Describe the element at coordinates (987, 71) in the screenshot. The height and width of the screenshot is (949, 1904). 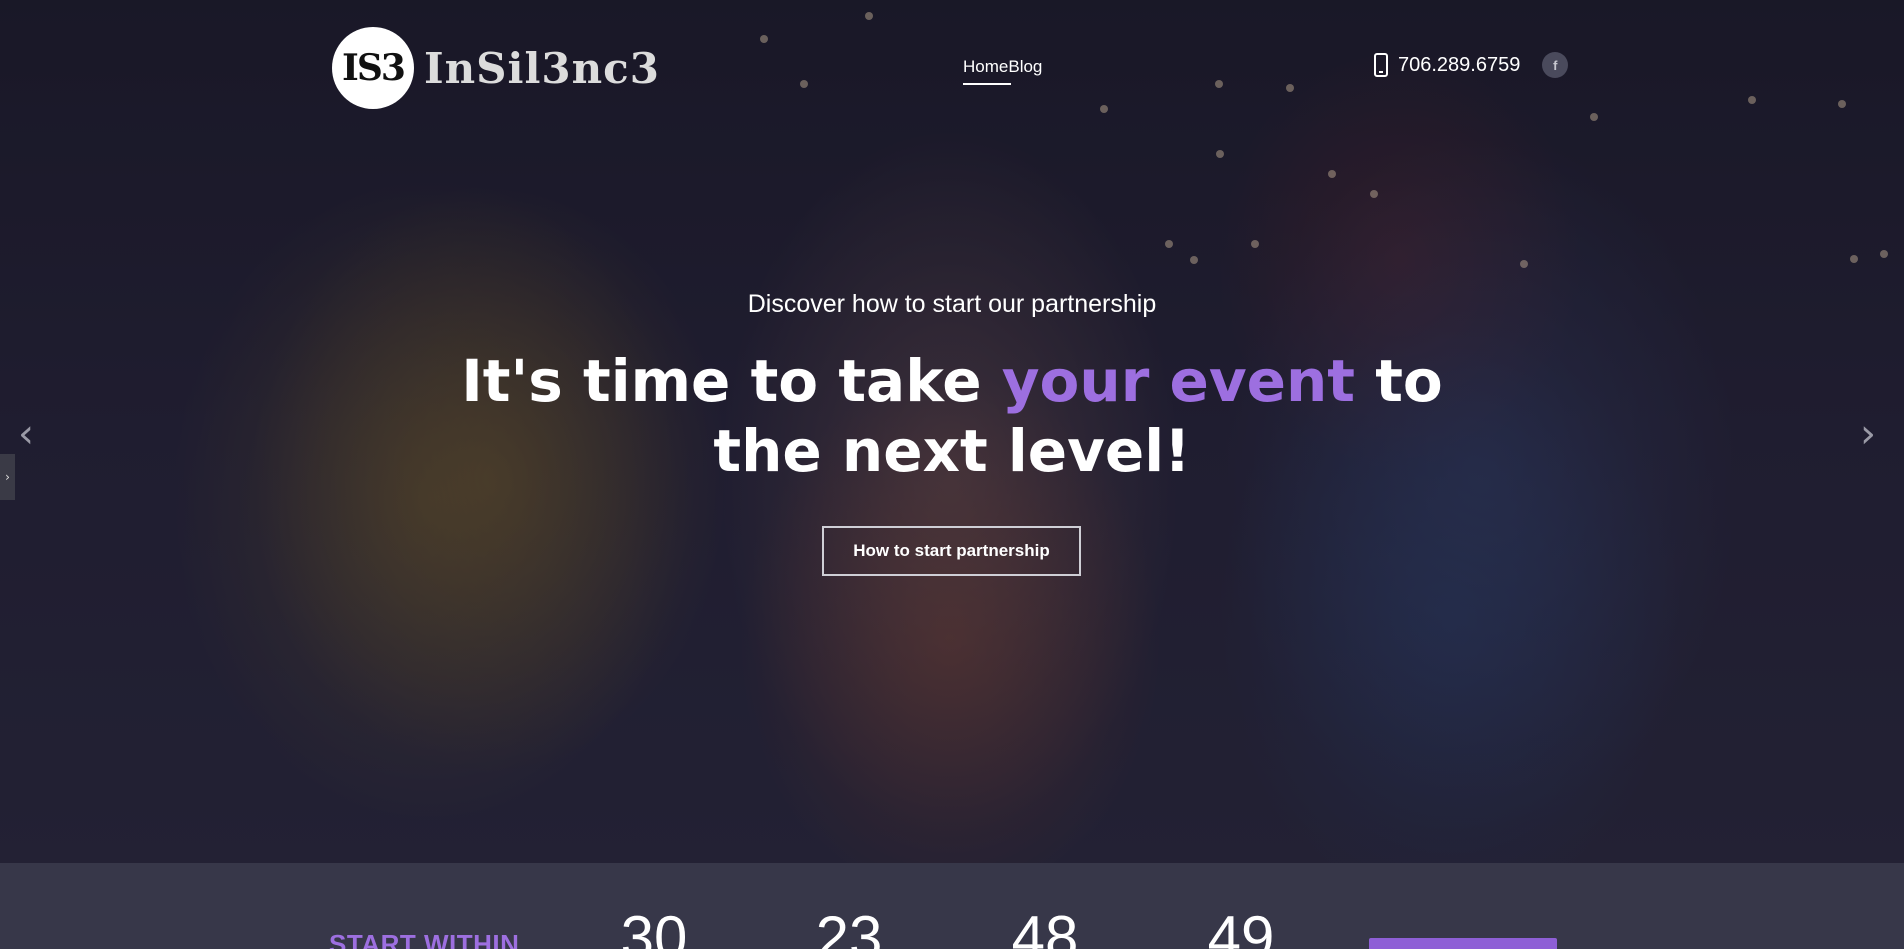
I see `nav-item-home: Home` at that location.